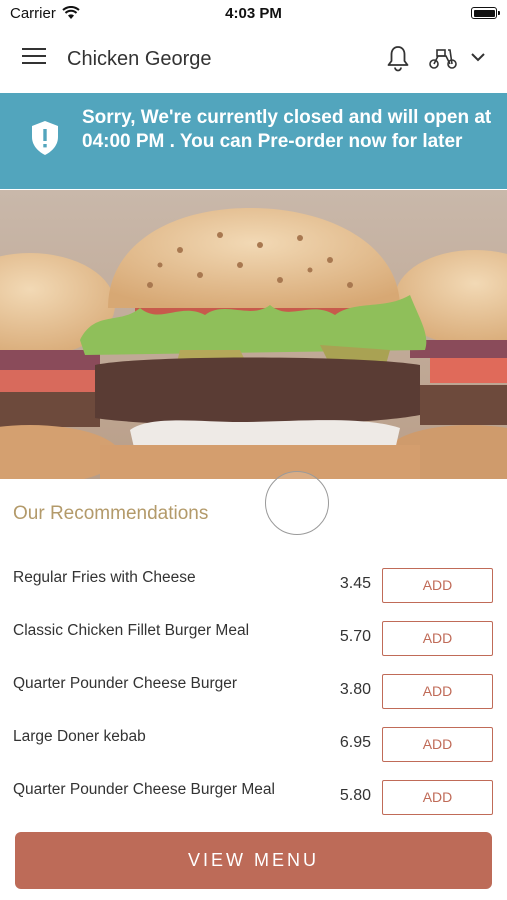 The image size is (507, 900). Describe the element at coordinates (253, 745) in the screenshot. I see `list-item: Large Doner kebab 6.95 ADD` at that location.